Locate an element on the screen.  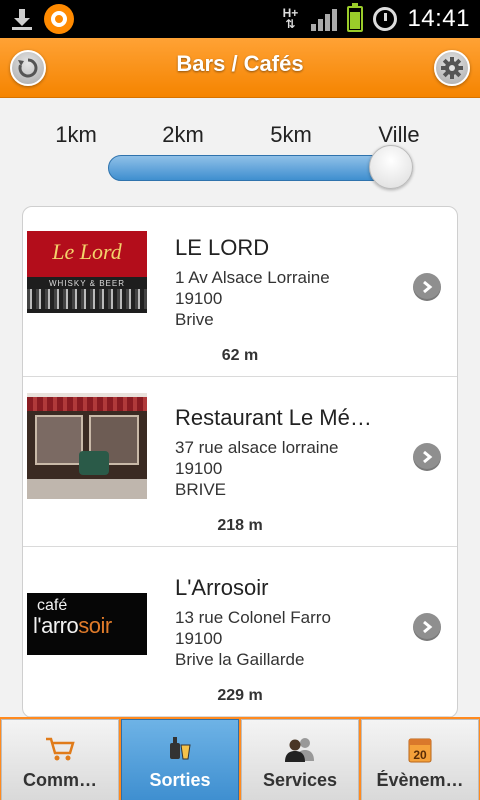
network-type-icon: H+ ⇅ is located at coordinates (290, 18).